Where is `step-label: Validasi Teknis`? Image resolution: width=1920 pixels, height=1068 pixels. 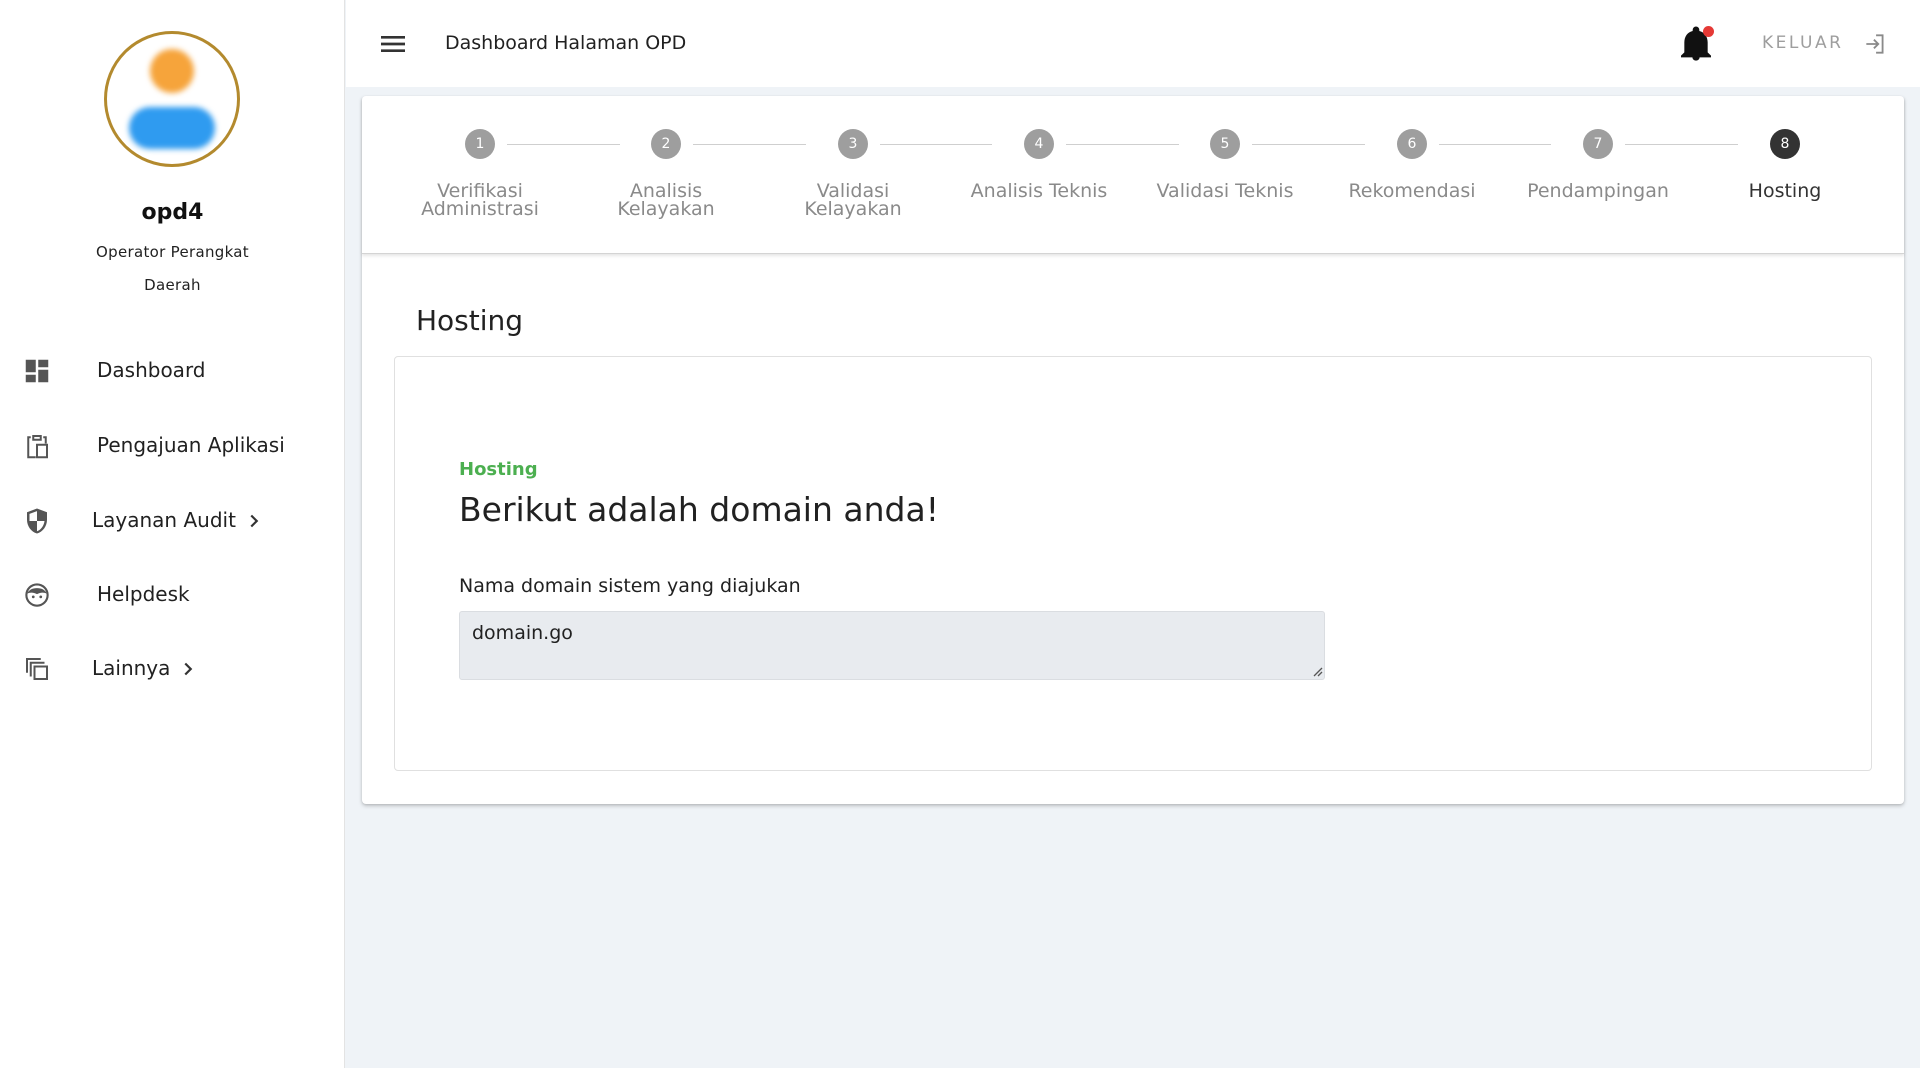 step-label: Validasi Teknis is located at coordinates (1225, 191).